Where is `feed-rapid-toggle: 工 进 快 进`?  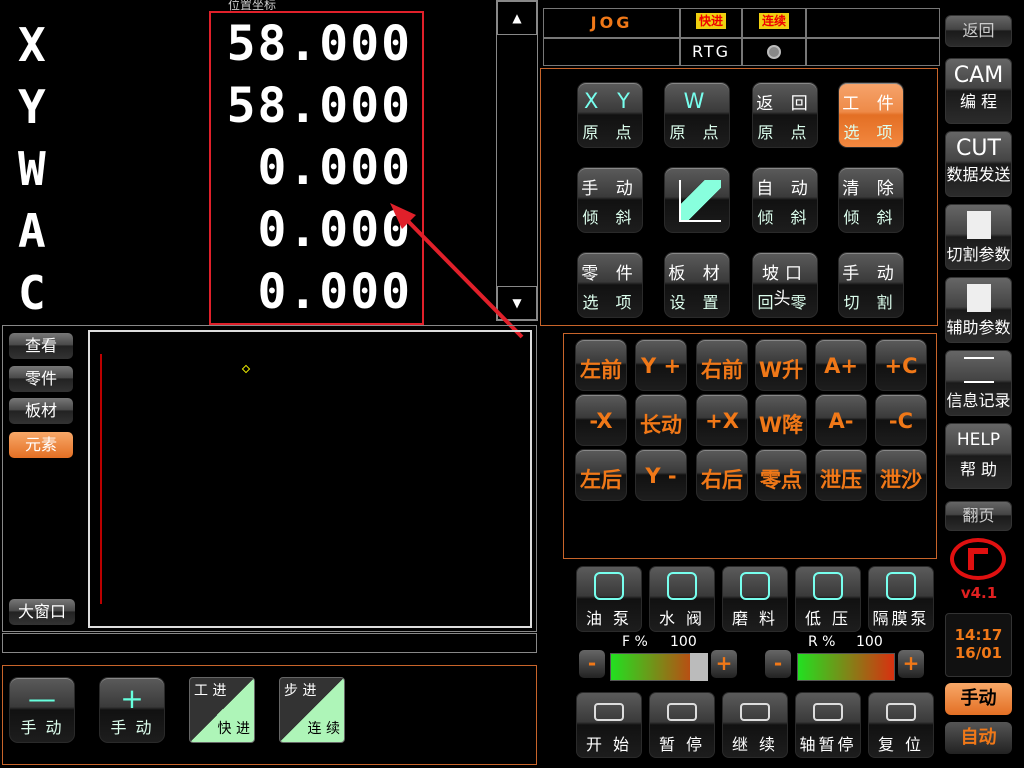 feed-rapid-toggle: 工 进 快 进 is located at coordinates (222, 710).